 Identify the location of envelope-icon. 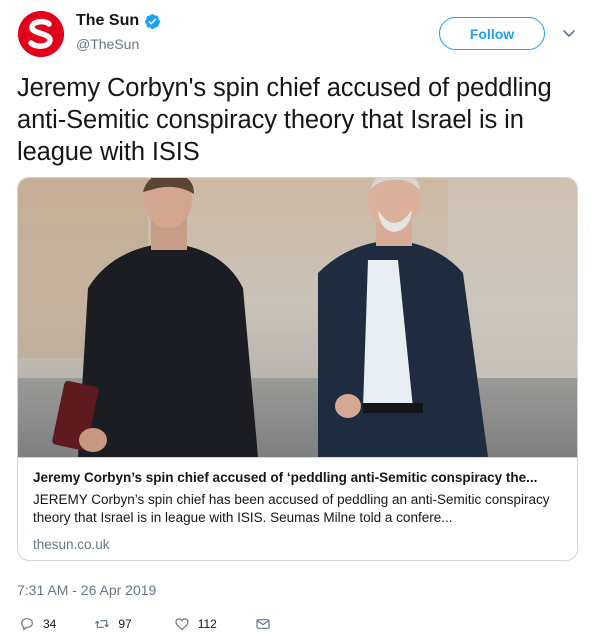
(263, 624).